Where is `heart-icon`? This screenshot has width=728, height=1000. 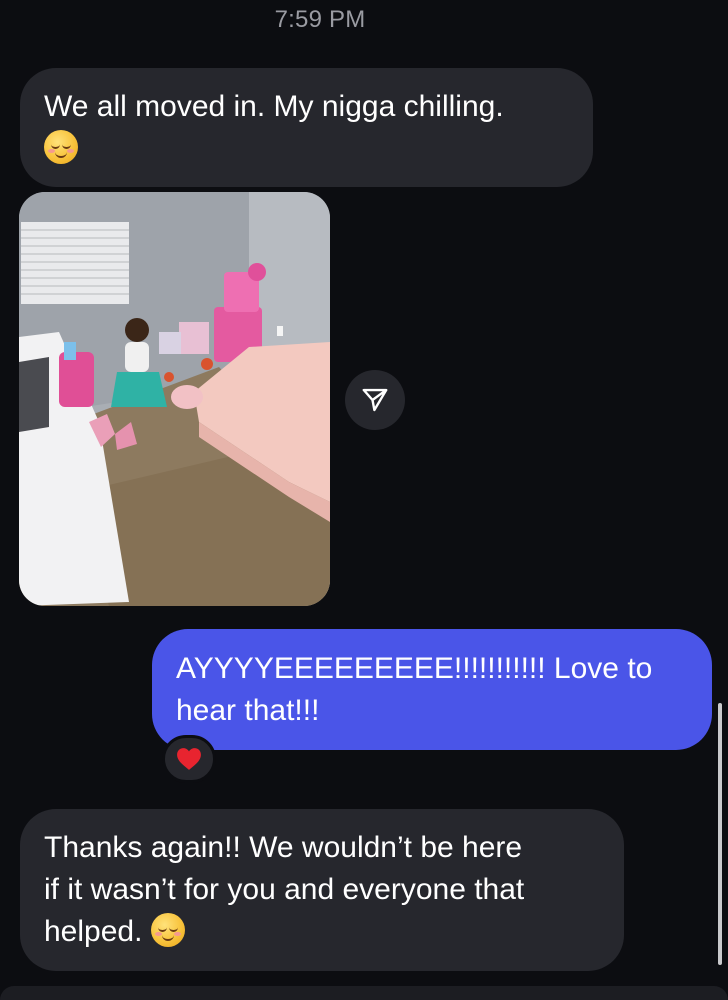 heart-icon is located at coordinates (189, 759).